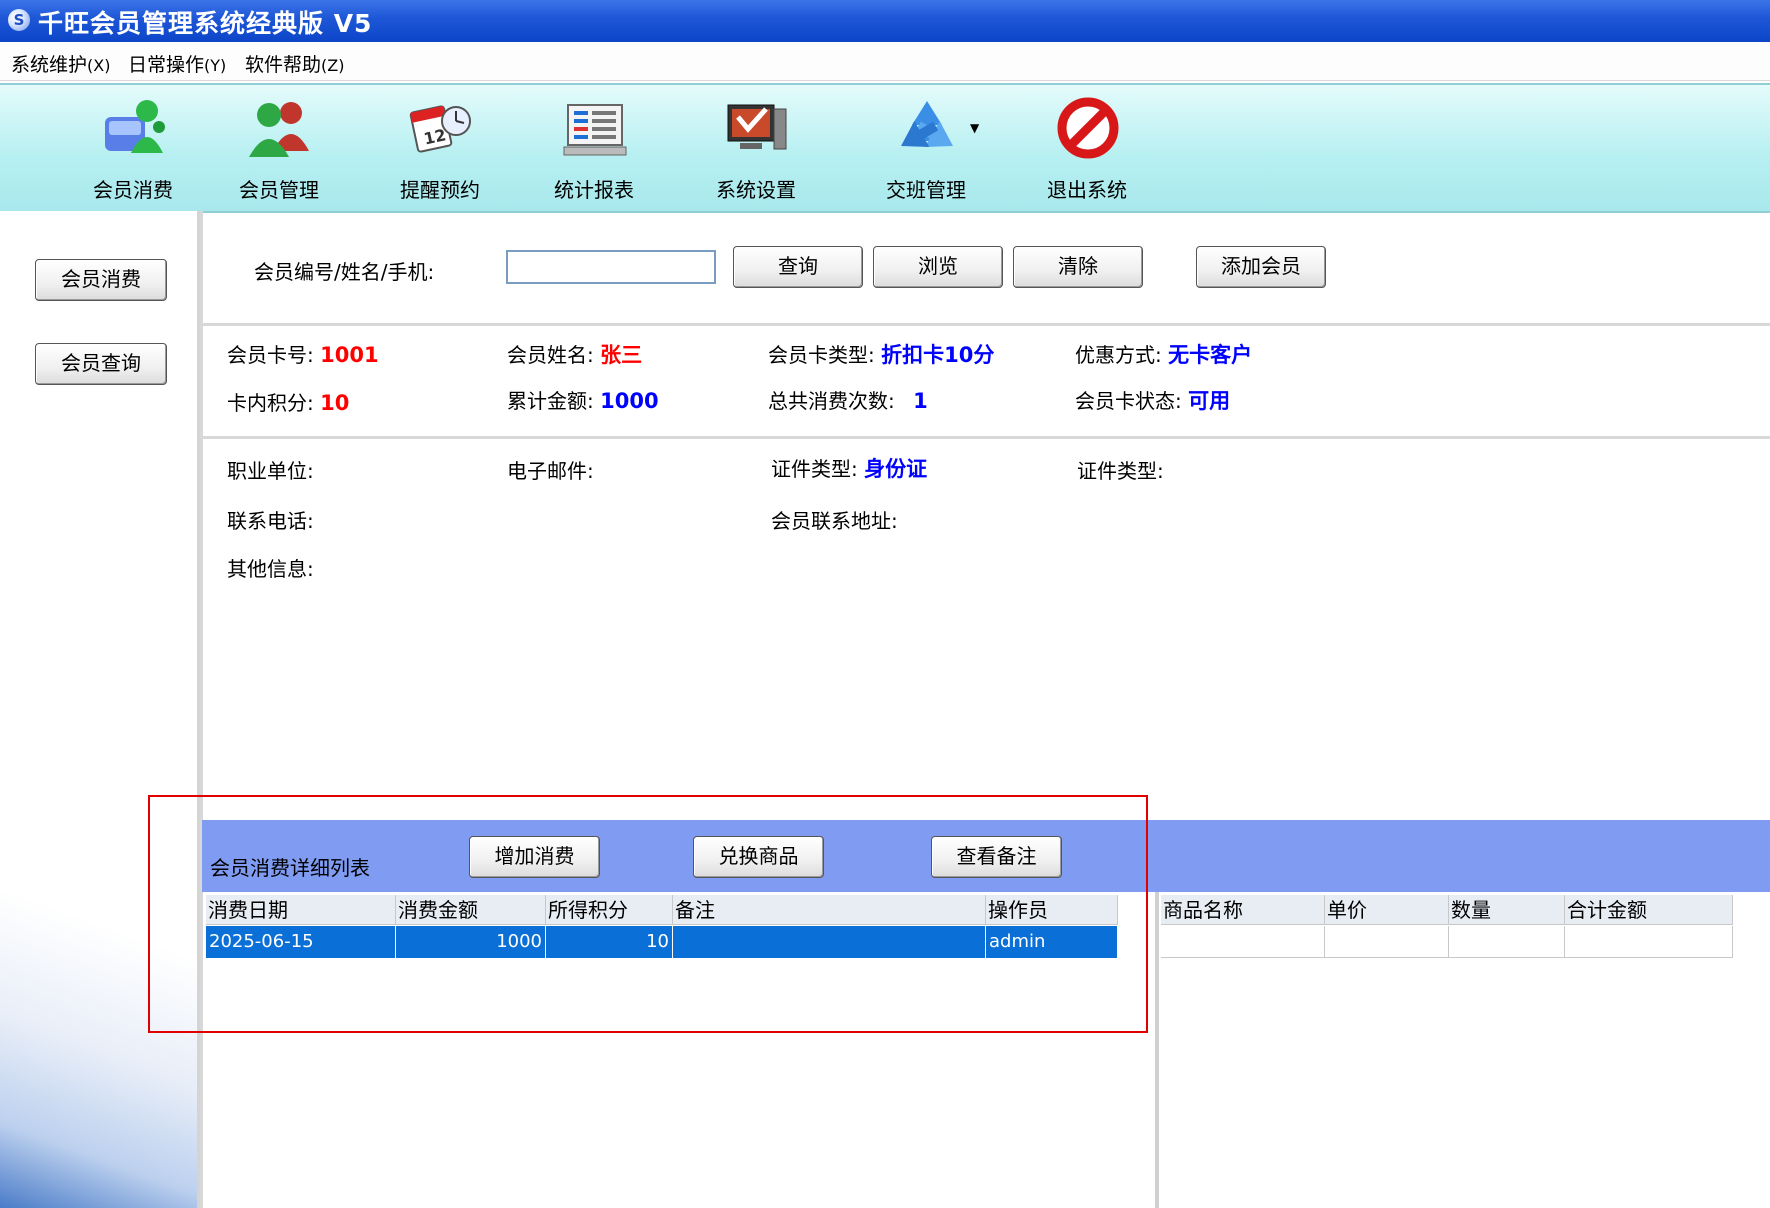 Image resolution: width=1770 pixels, height=1208 pixels. Describe the element at coordinates (550, 355) in the screenshot. I see `member-name-label: 会员姓名:` at that location.